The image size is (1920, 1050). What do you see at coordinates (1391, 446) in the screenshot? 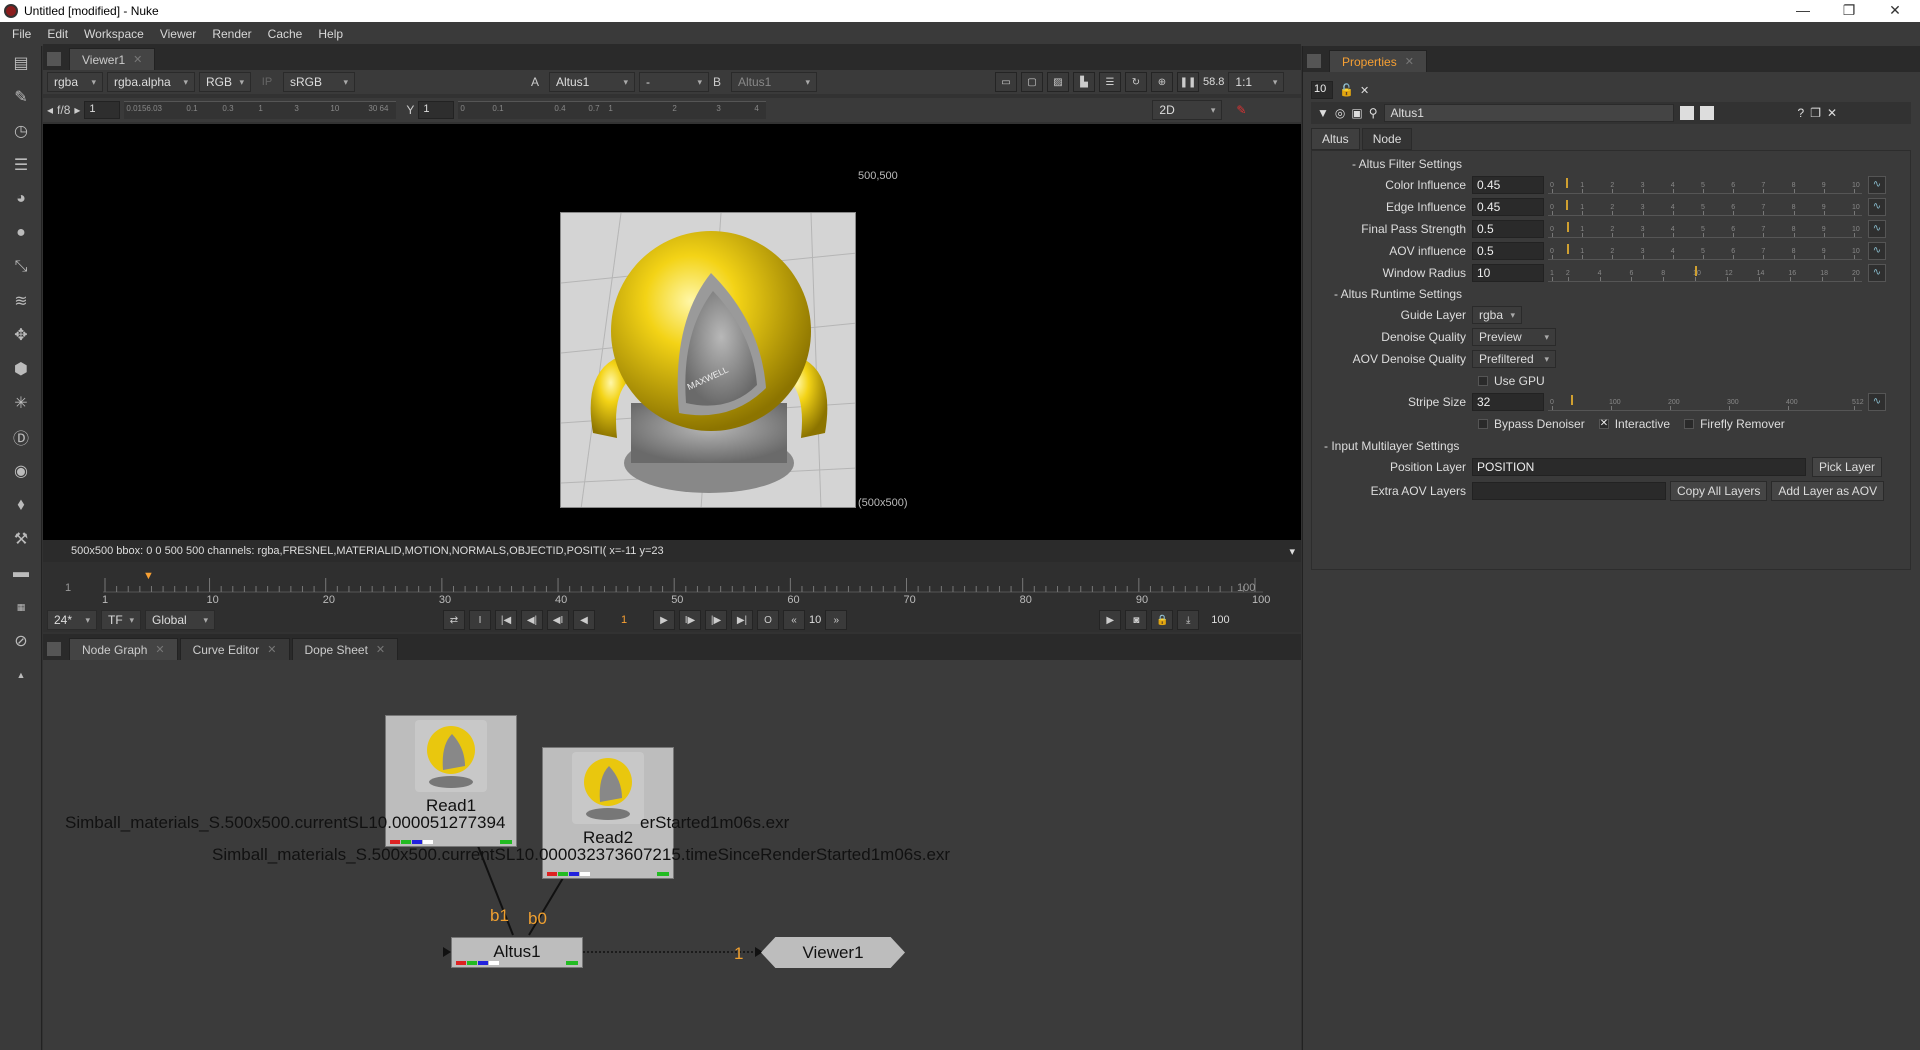
I see `group-multilayer-settings: - Input Multilayer Settings` at bounding box center [1391, 446].